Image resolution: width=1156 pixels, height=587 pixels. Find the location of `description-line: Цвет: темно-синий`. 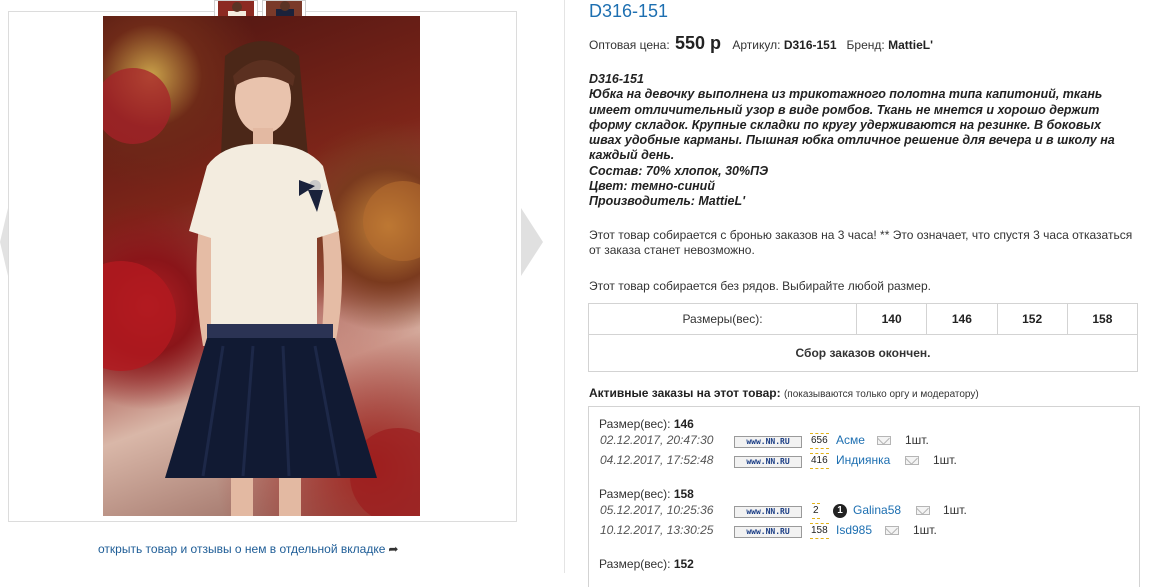

description-line: Цвет: темно-синий is located at coordinates (652, 186).